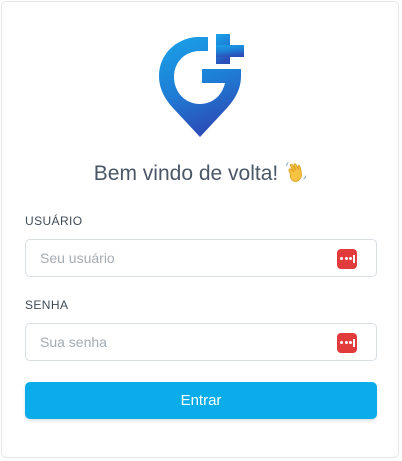 The width and height of the screenshot is (402, 461). I want to click on waving-hand-icon, so click(296, 172).